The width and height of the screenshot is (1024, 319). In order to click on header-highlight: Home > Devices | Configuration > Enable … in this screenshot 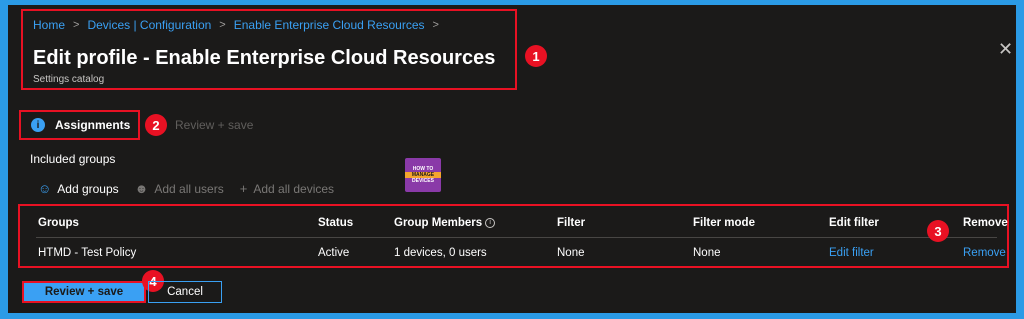, I will do `click(269, 49)`.